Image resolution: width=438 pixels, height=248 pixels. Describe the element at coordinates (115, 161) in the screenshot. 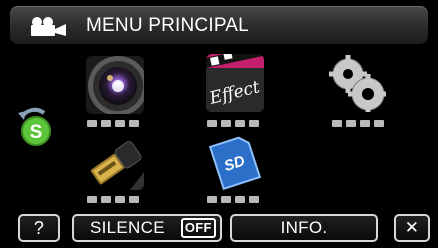

I see `hdmi-cable-icon` at that location.